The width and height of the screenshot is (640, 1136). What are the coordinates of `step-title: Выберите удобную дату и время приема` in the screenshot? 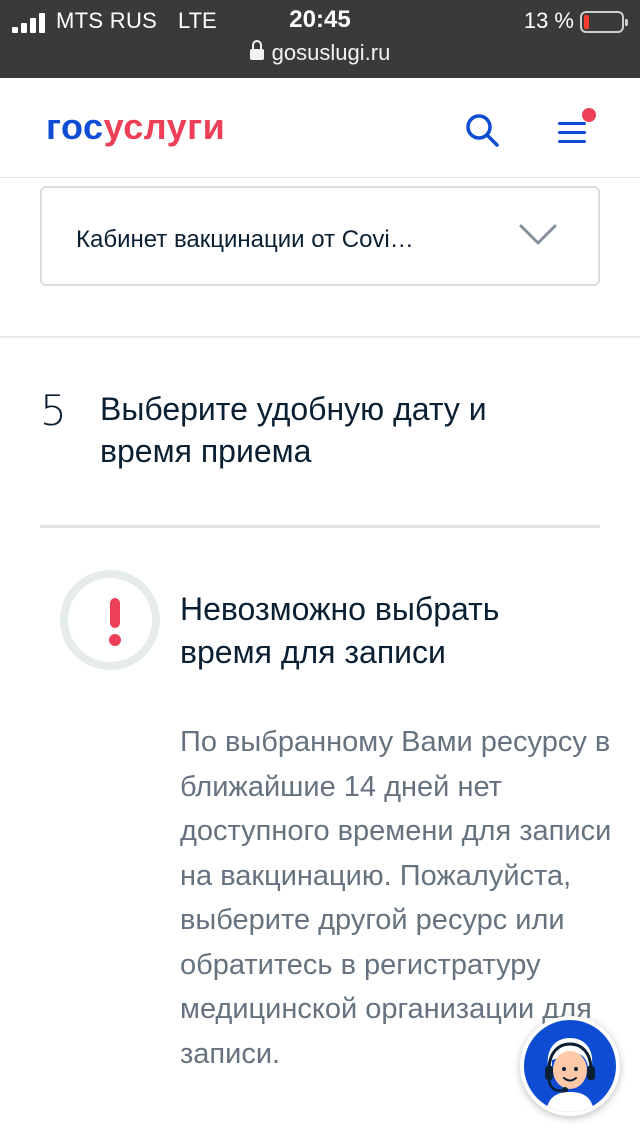 It's located at (293, 430).